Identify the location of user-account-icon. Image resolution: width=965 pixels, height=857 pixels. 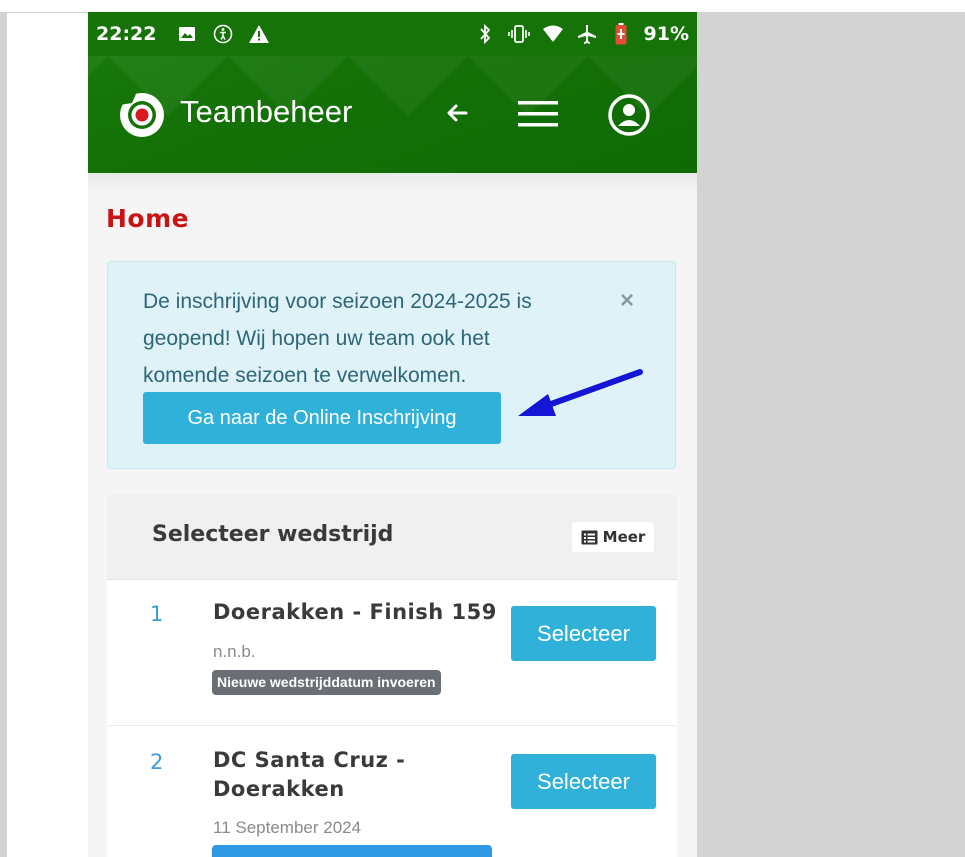
(629, 115).